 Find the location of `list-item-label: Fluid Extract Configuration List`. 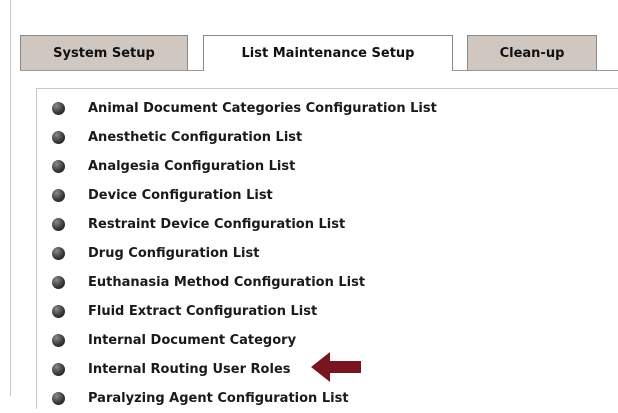

list-item-label: Fluid Extract Configuration List is located at coordinates (203, 311).